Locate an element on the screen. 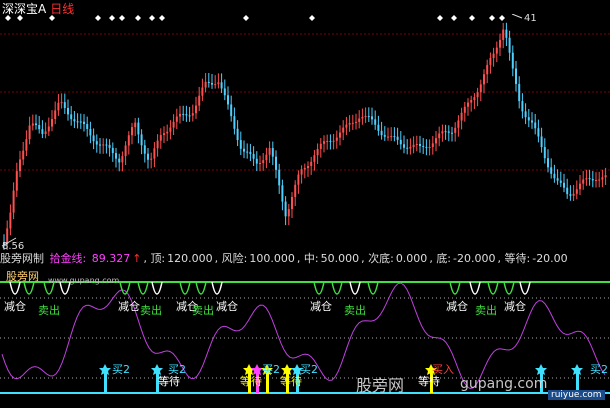  param-label: 次底: is located at coordinates (381, 258).